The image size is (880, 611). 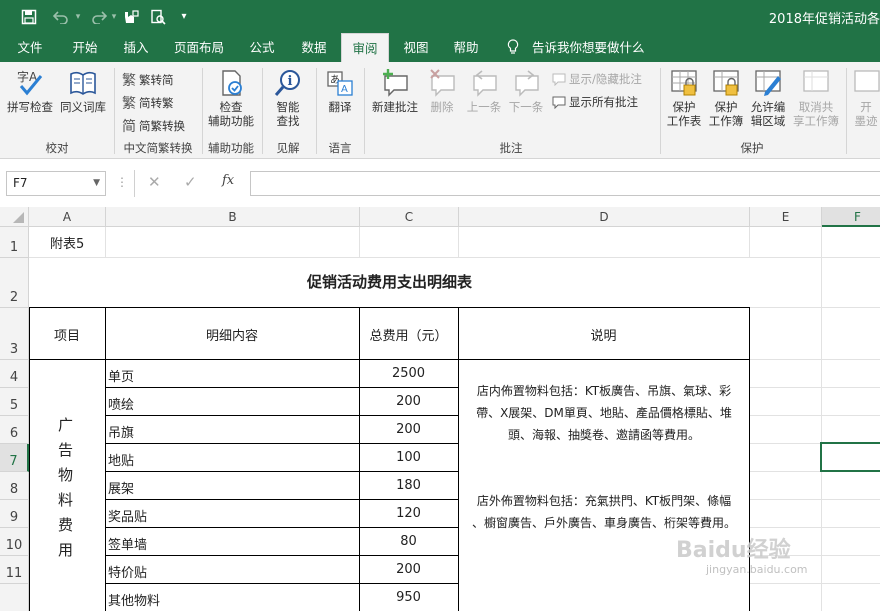 I want to click on row-header-6: 6, so click(x=14, y=430).